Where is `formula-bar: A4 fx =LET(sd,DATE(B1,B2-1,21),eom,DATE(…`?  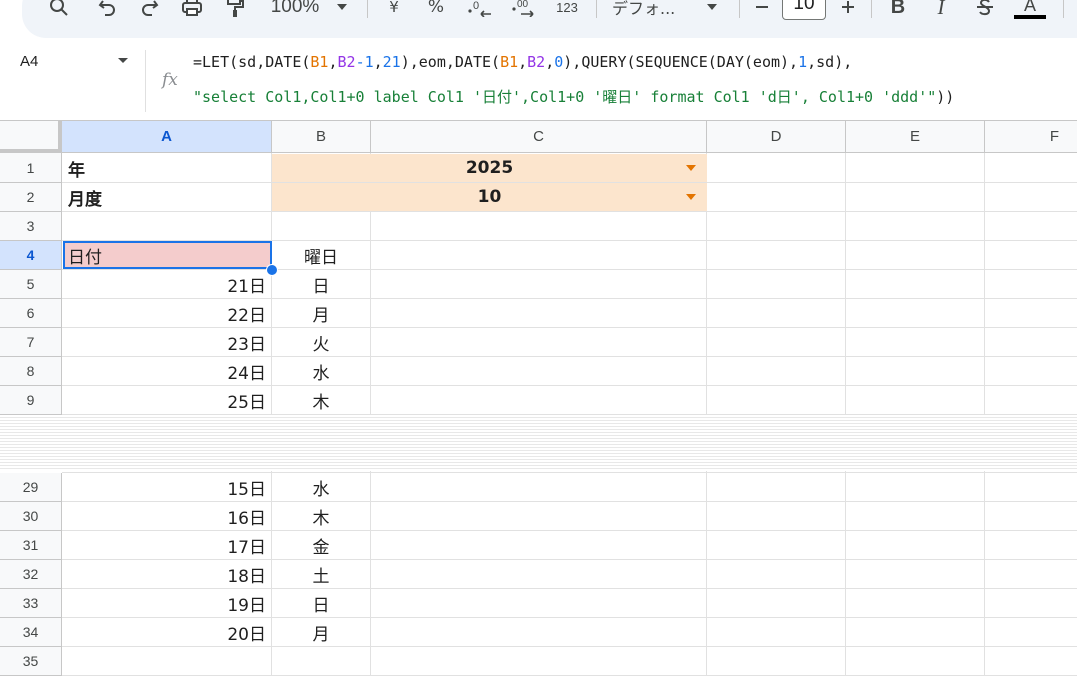
formula-bar: A4 fx =LET(sd,DATE(B1,B2-1,21),eom,DATE(… is located at coordinates (538, 81).